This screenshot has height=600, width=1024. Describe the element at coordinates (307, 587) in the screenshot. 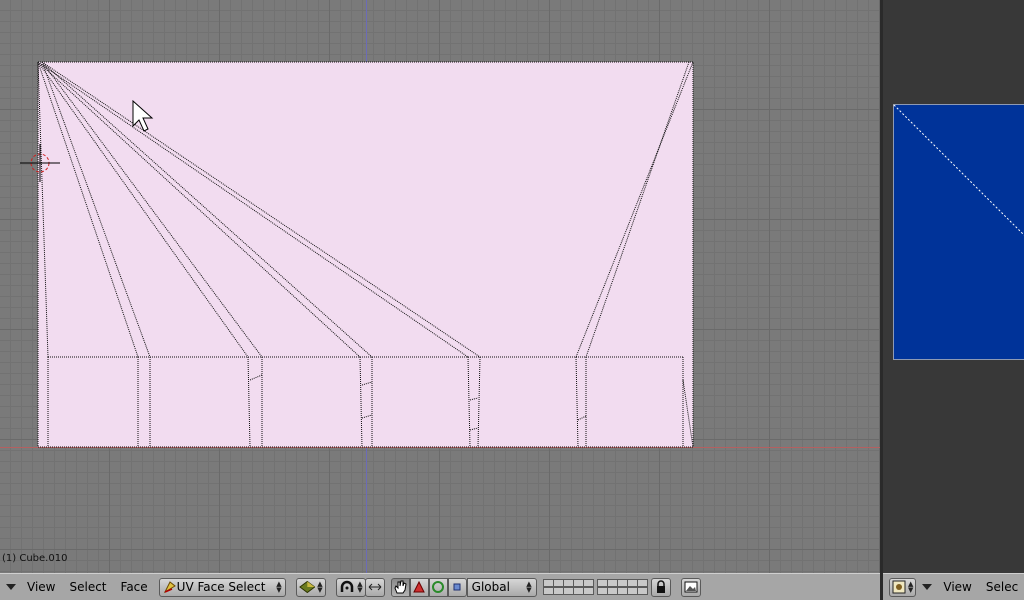

I see `shading-icon` at that location.